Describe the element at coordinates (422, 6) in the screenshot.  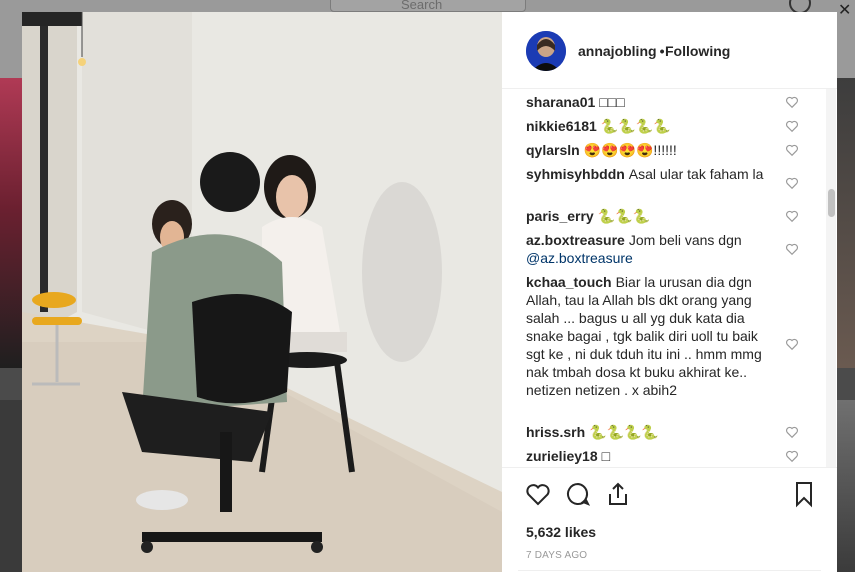
I see `search-placeholder: Search` at that location.